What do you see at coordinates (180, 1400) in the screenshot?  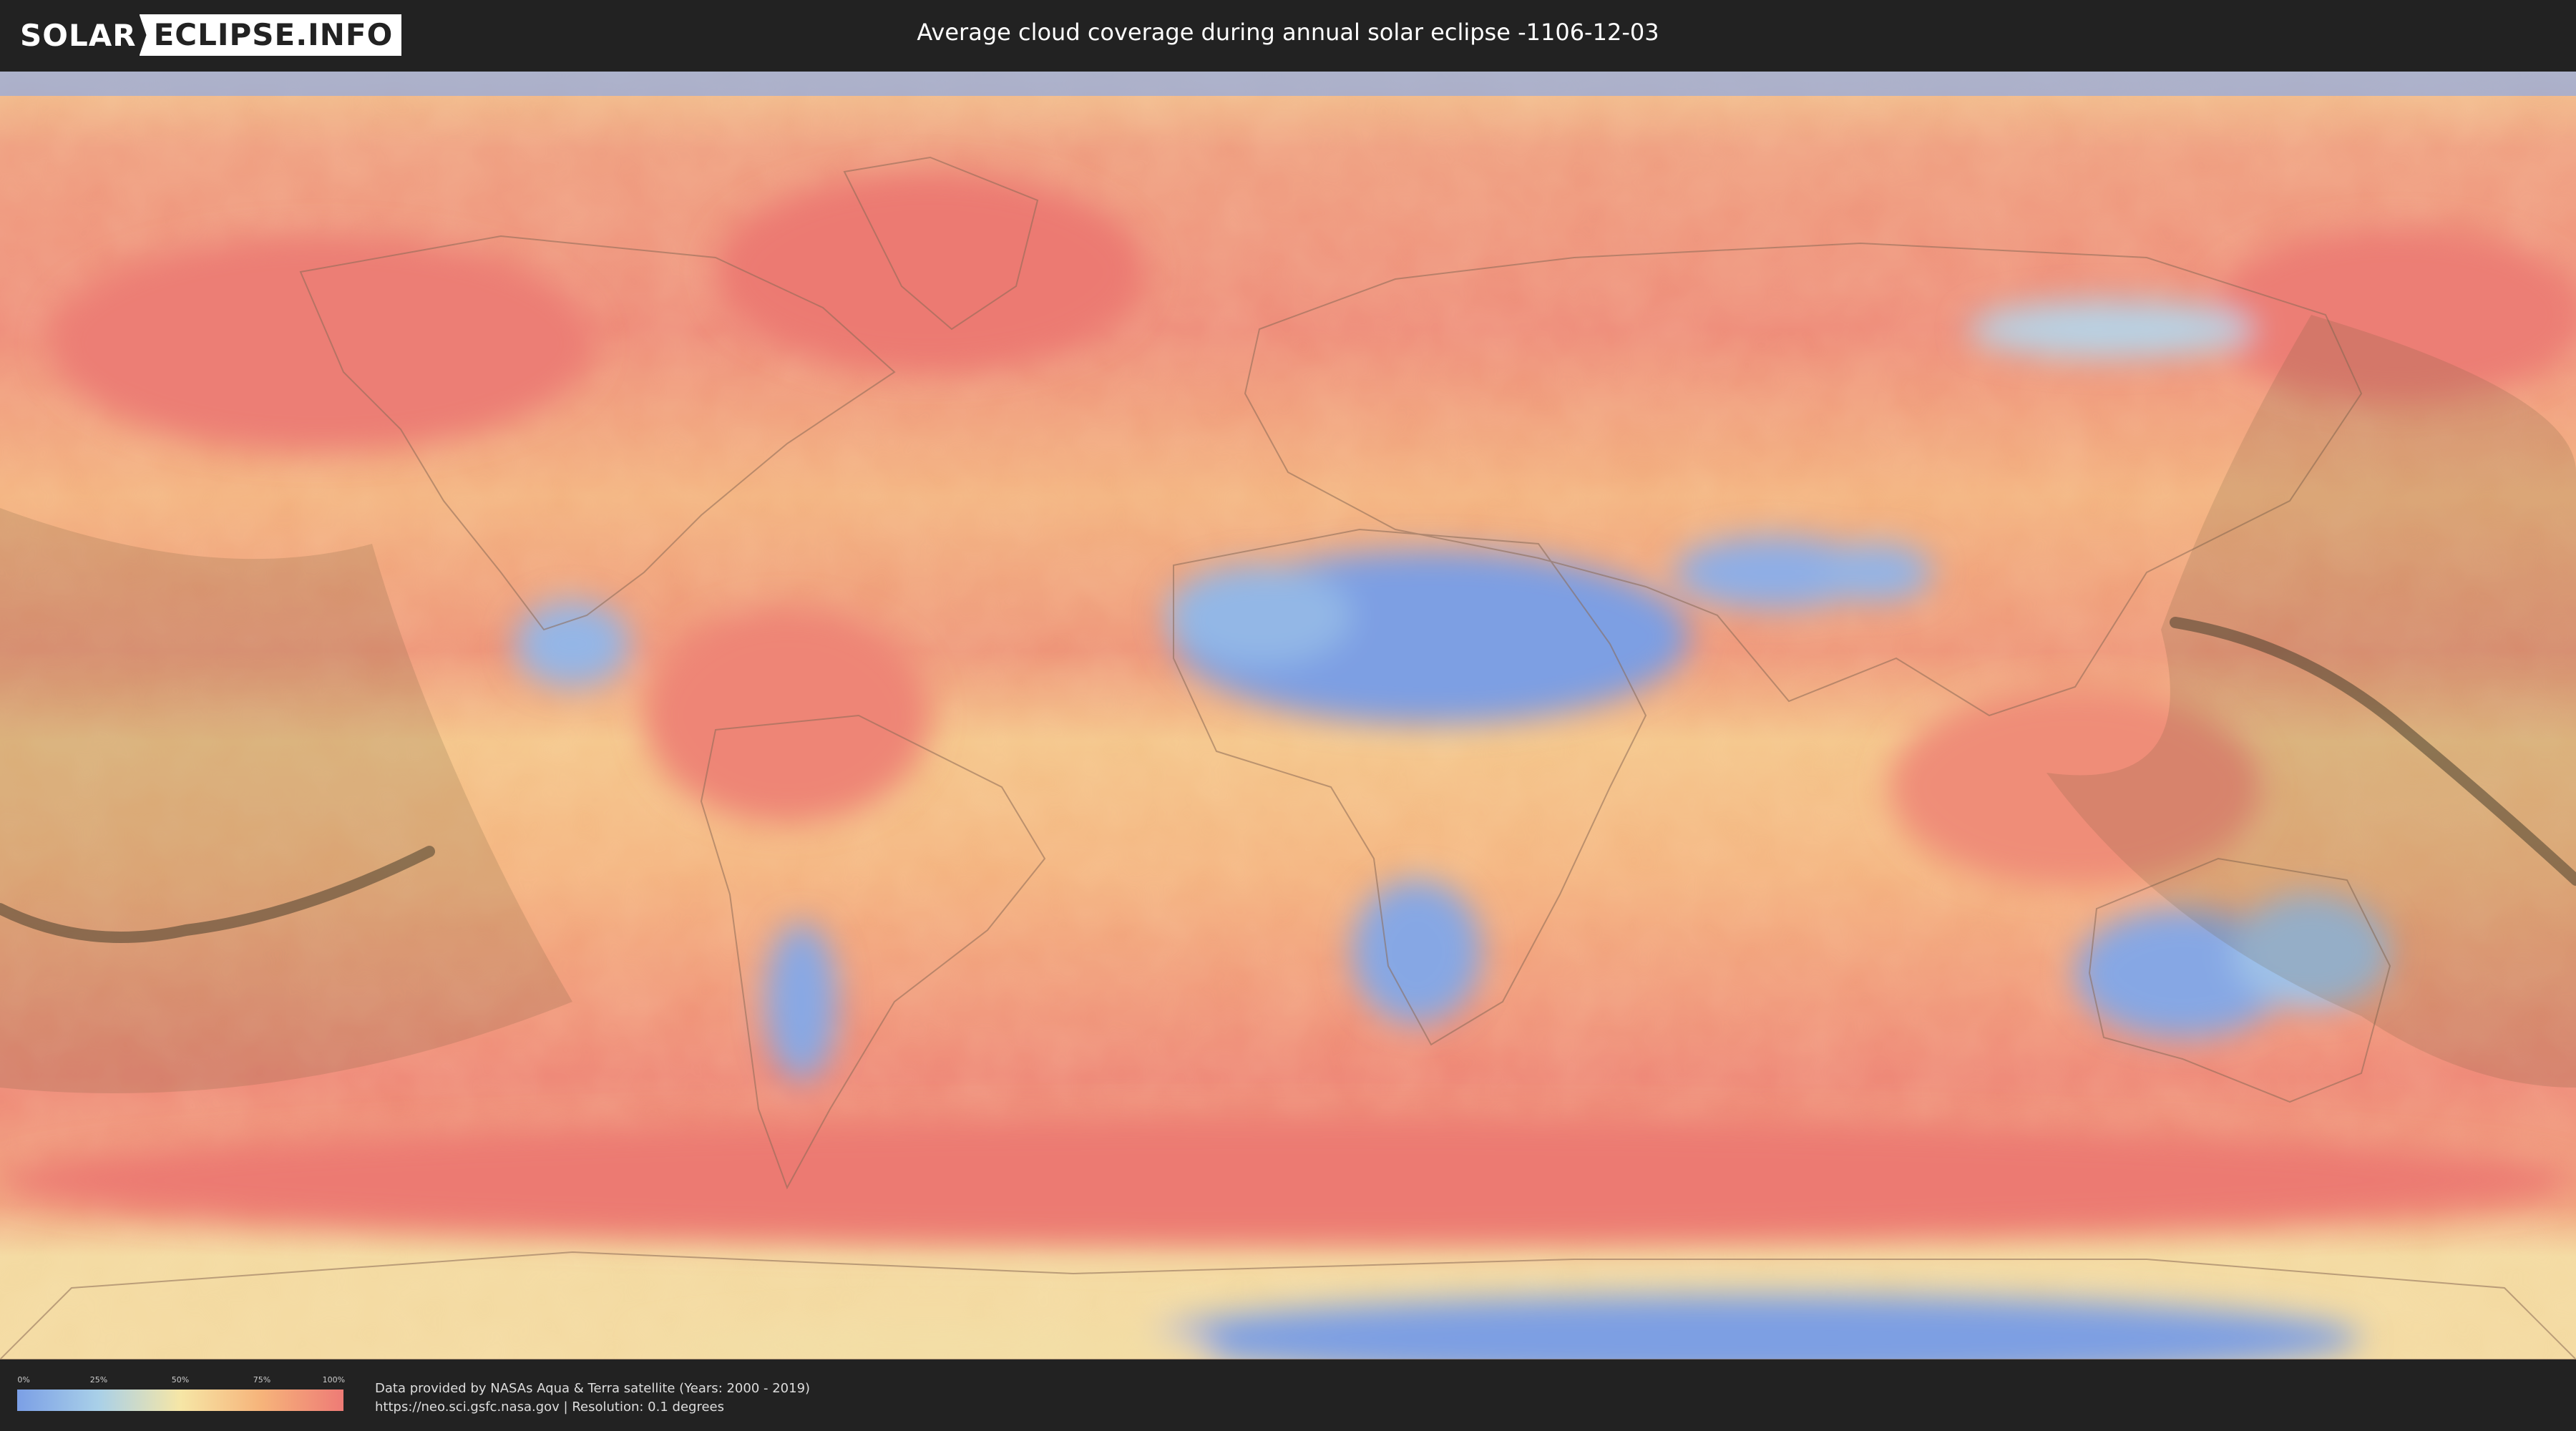 I see `legend-color-bar` at bounding box center [180, 1400].